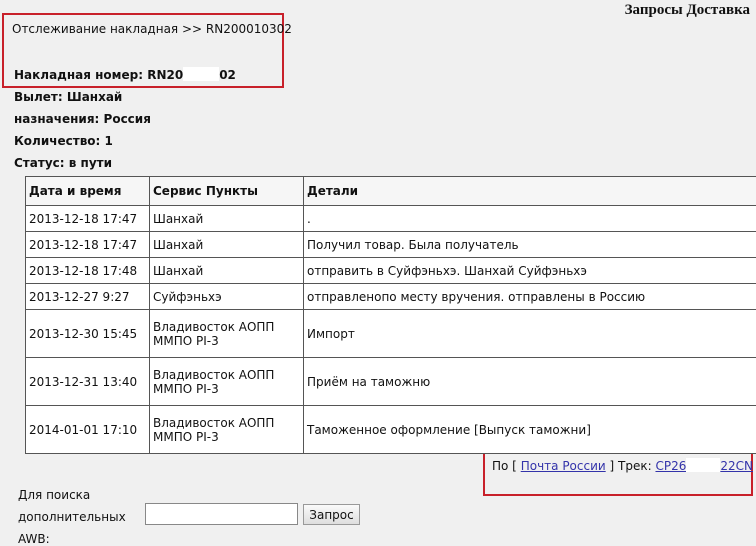 Image resolution: width=756 pixels, height=546 pixels. I want to click on destination-value: Россия, so click(127, 119).